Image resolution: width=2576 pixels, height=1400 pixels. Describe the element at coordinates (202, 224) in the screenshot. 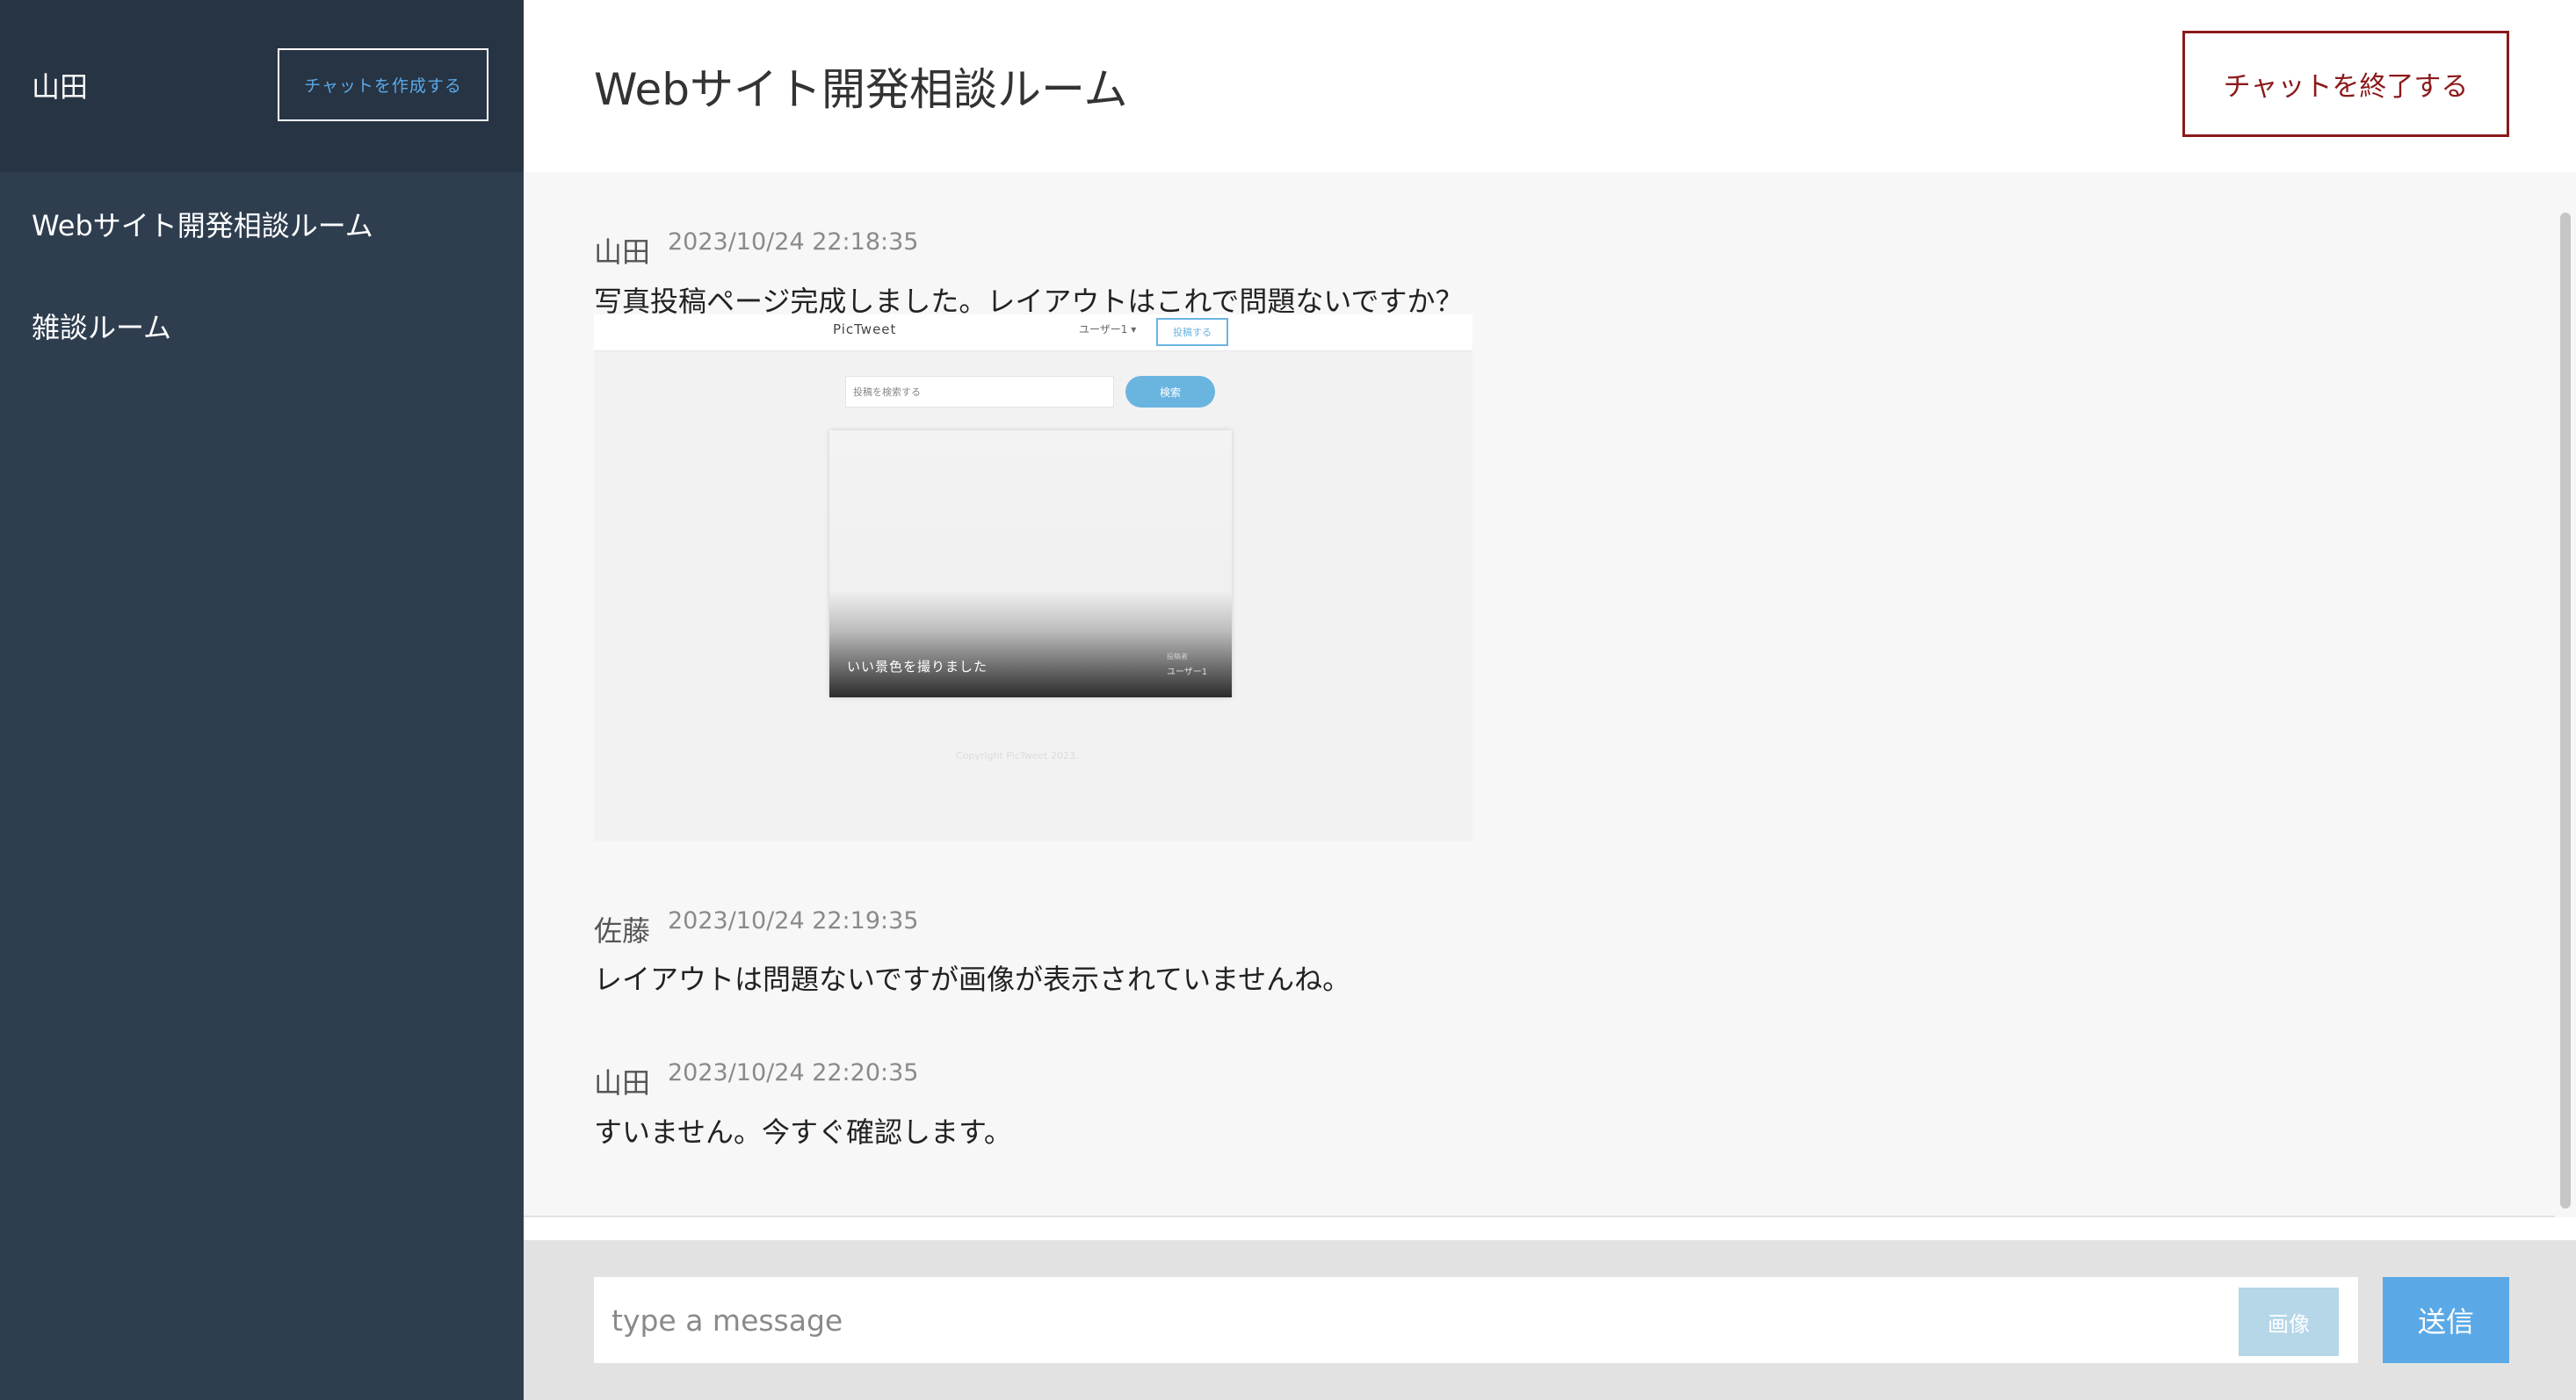

I see `sidebar-room-web-dev: Webサイト開発相談ルーム` at that location.